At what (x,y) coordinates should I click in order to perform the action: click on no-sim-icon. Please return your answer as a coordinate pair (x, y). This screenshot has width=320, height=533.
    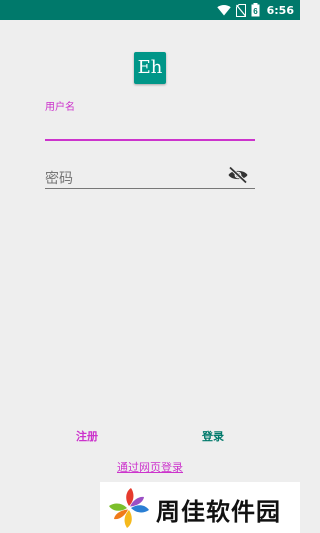
    Looking at the image, I should click on (240, 10).